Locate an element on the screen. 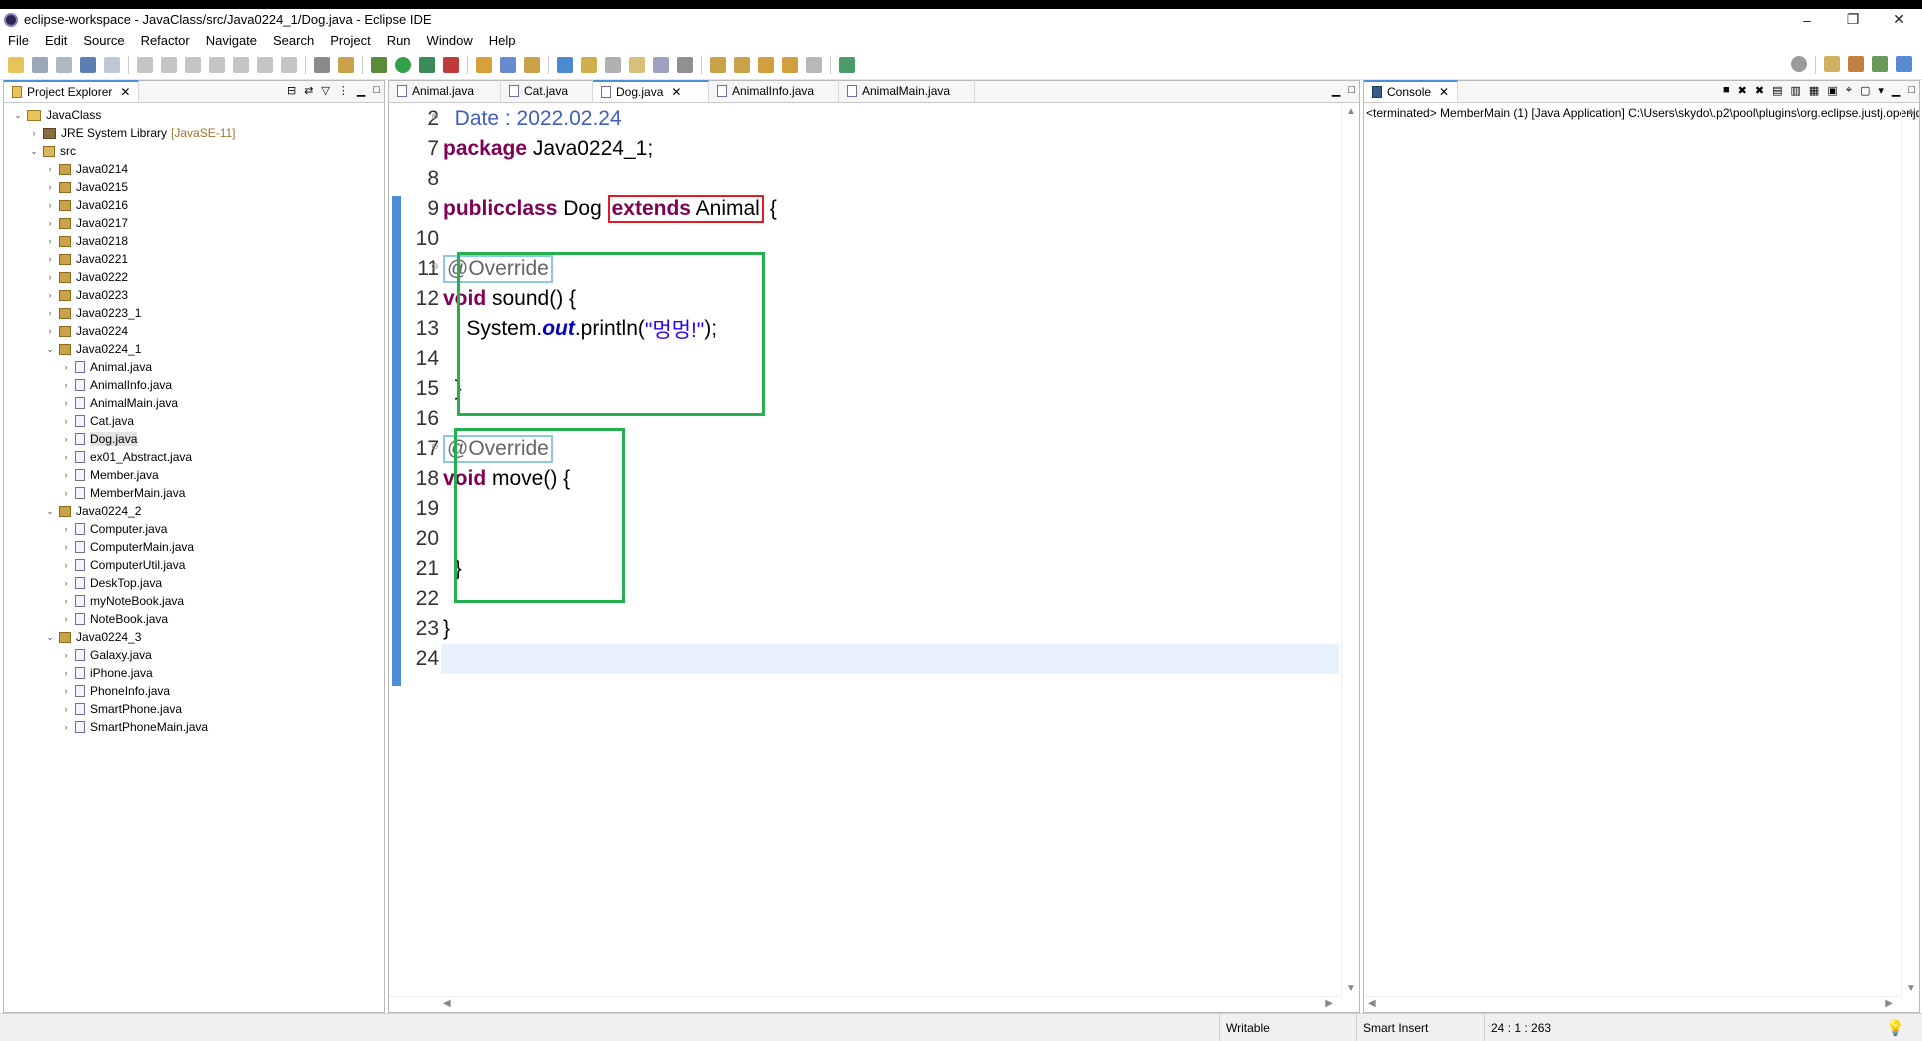  toggle-mark-icon is located at coordinates (637, 64).